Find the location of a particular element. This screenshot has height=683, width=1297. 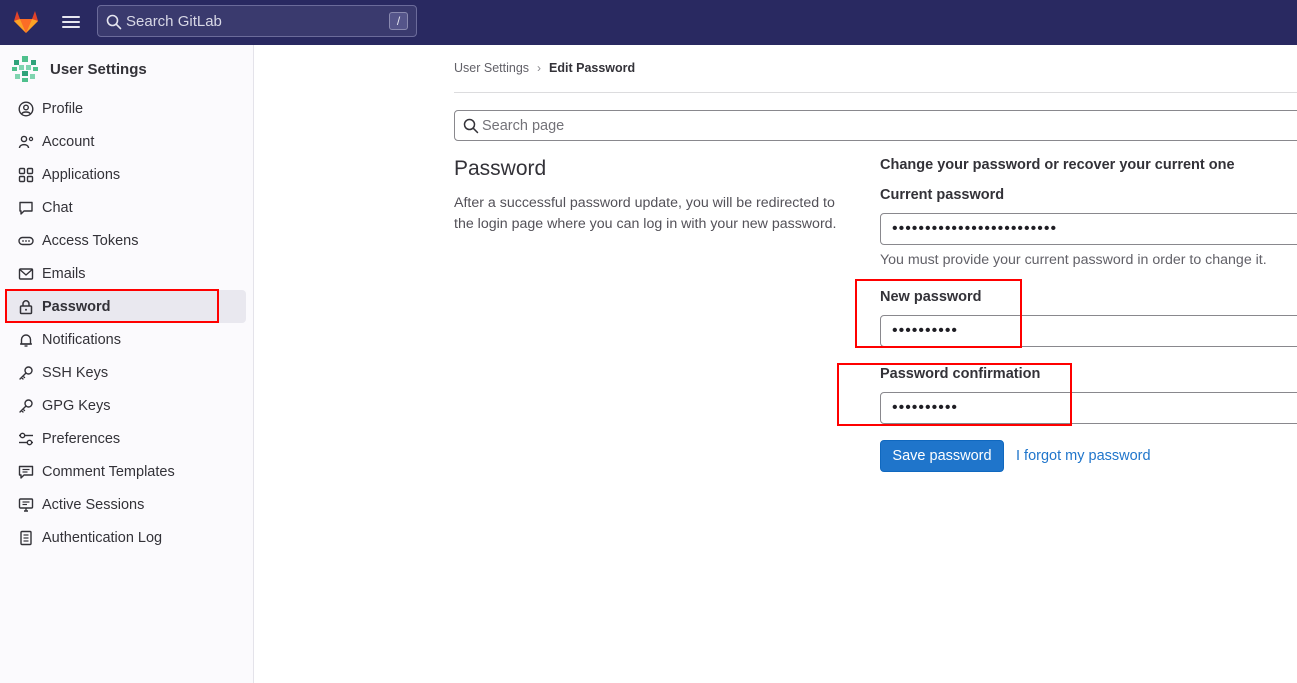

sidebar-item-emails: Emails is located at coordinates (127, 273).